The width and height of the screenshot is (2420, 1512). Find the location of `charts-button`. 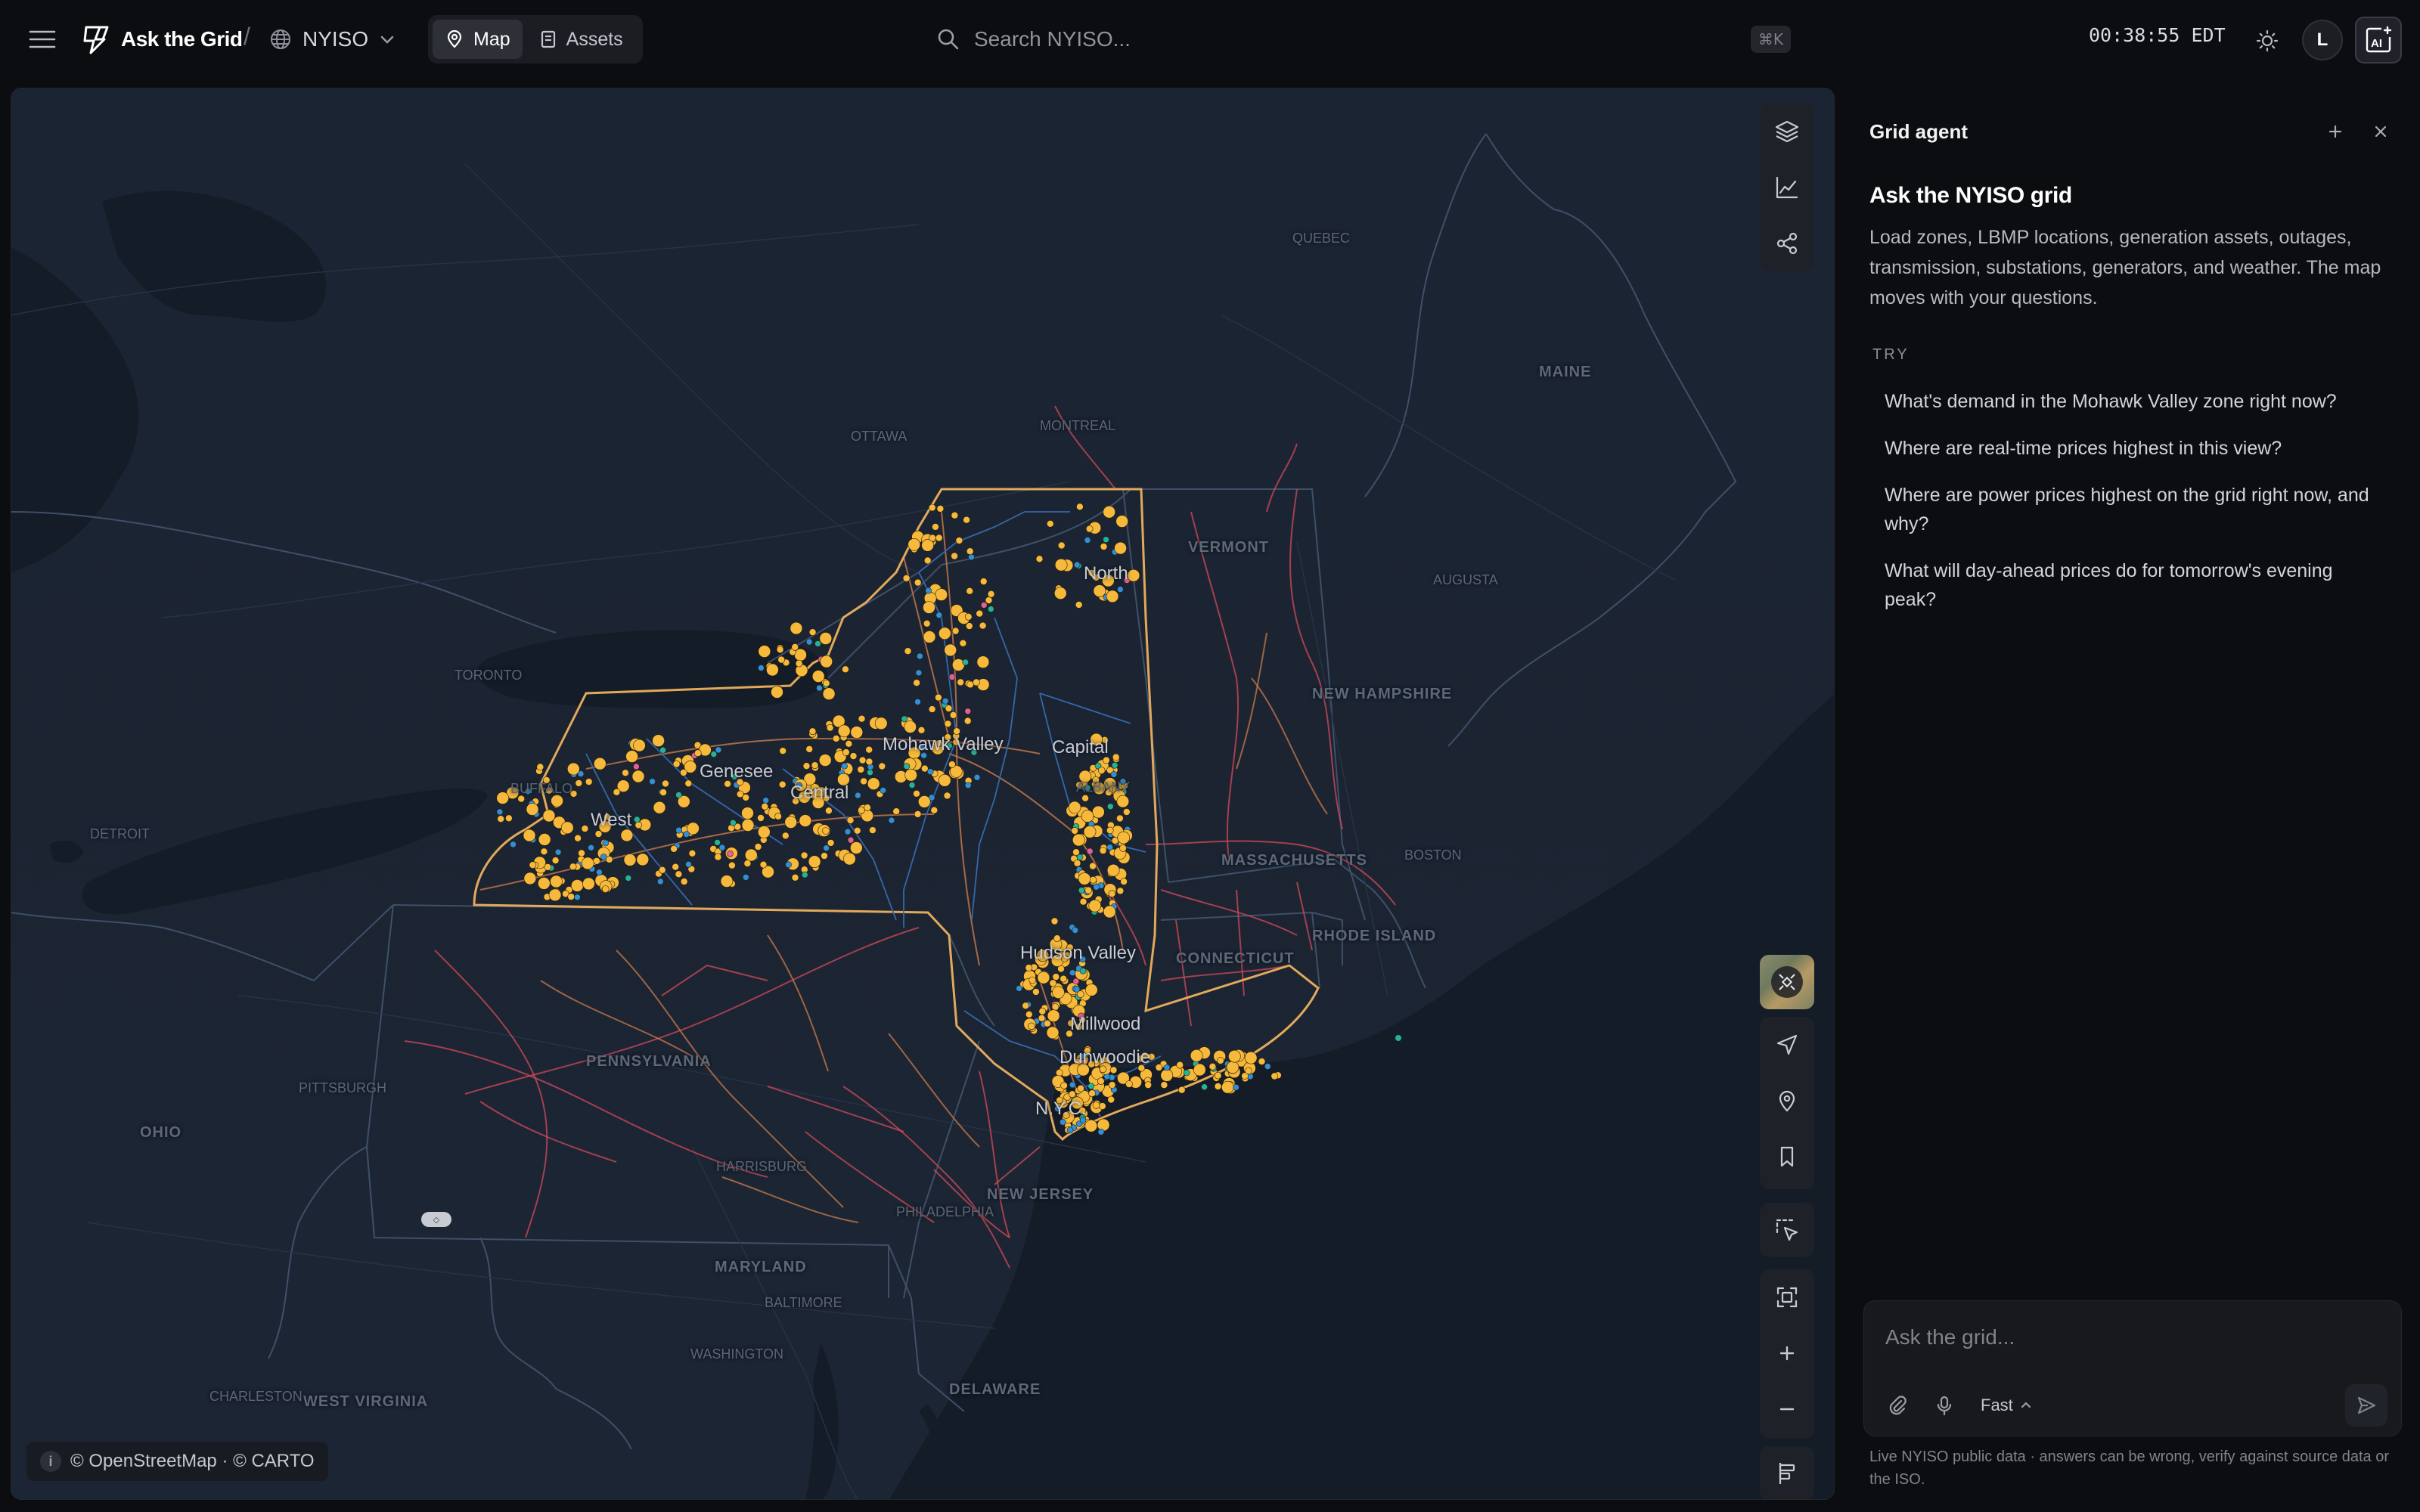

charts-button is located at coordinates (1787, 187).